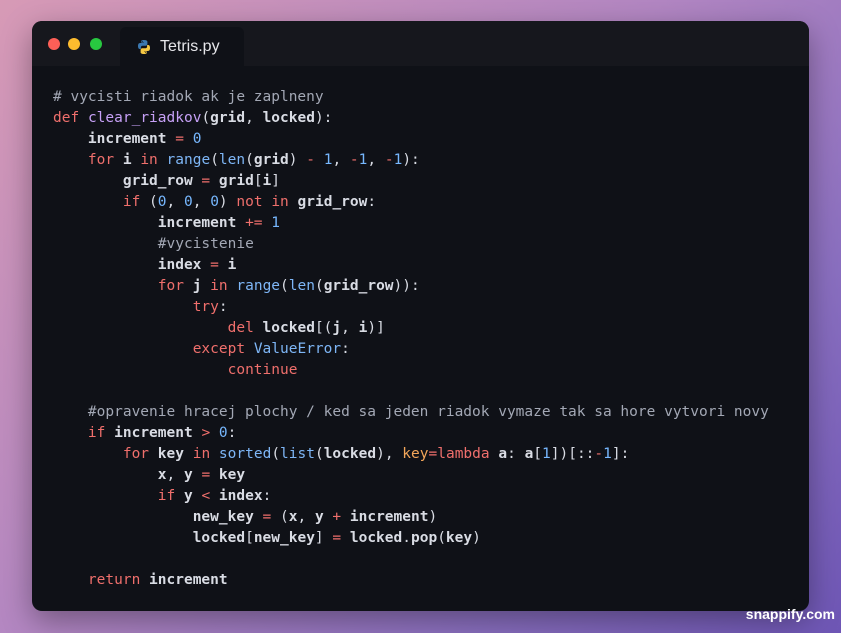  I want to click on code-token: len, so click(232, 160).